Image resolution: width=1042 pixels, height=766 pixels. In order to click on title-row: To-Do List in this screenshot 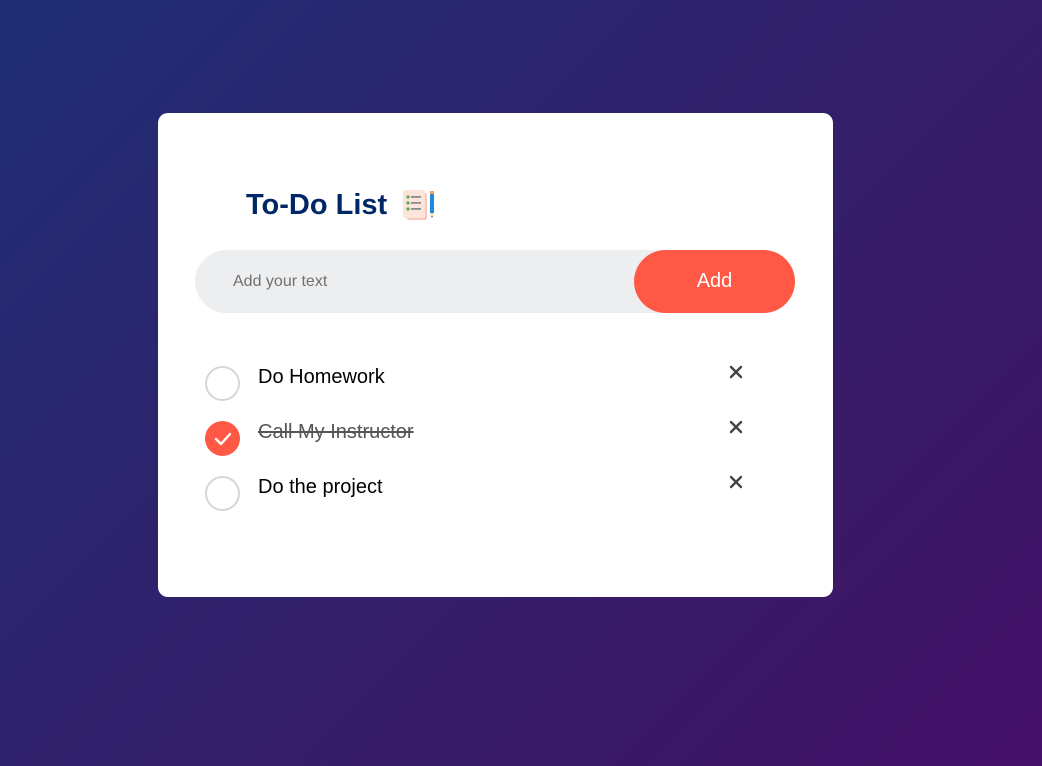, I will do `click(341, 205)`.